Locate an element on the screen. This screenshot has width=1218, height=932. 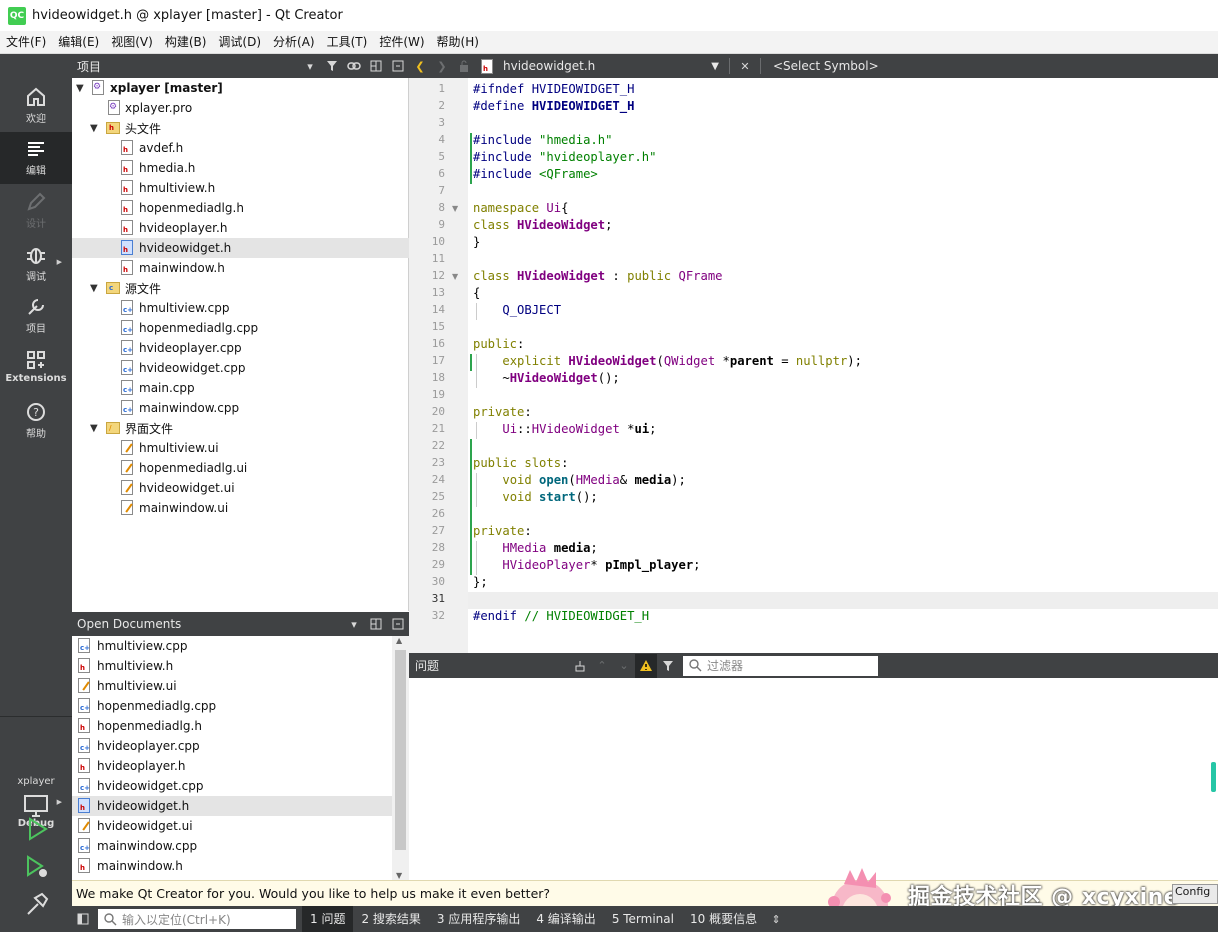
output-tab-application-output: 3 应用程序输出 is located at coordinates (478, 919).